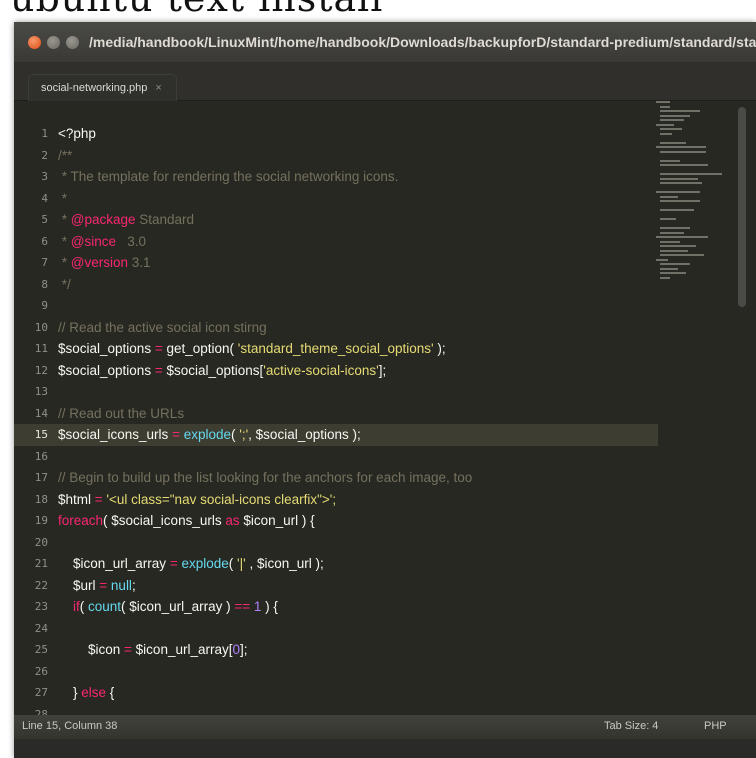 Image resolution: width=756 pixels, height=758 pixels. I want to click on line-number: 16, so click(41, 456).